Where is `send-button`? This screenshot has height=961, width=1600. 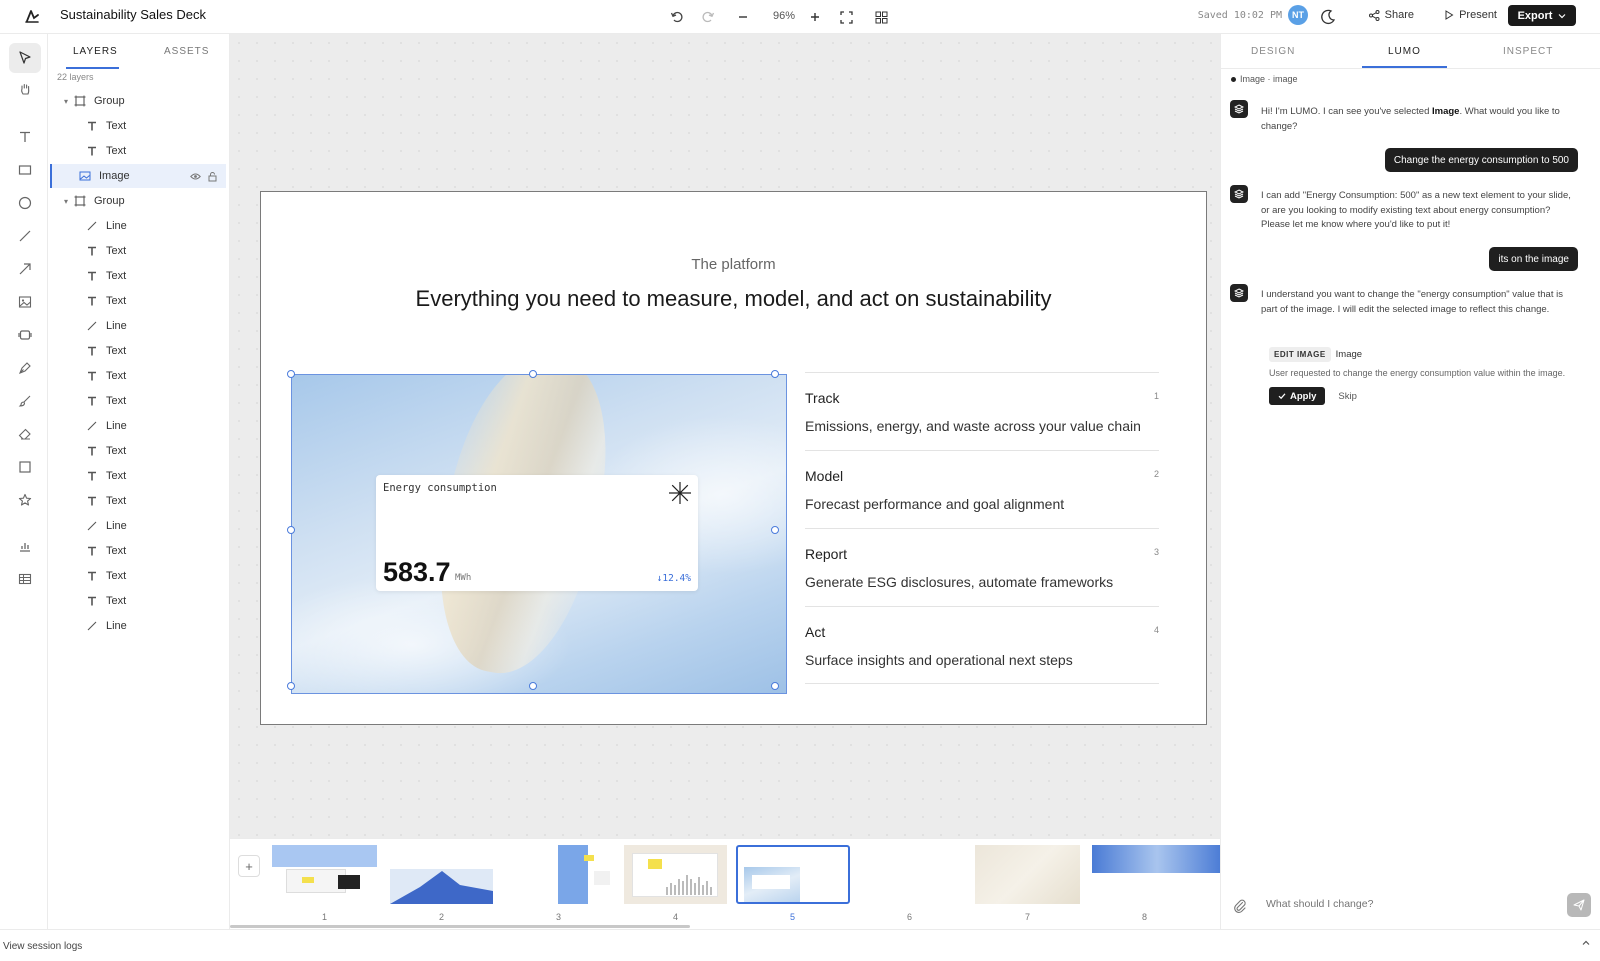
send-button is located at coordinates (1579, 905).